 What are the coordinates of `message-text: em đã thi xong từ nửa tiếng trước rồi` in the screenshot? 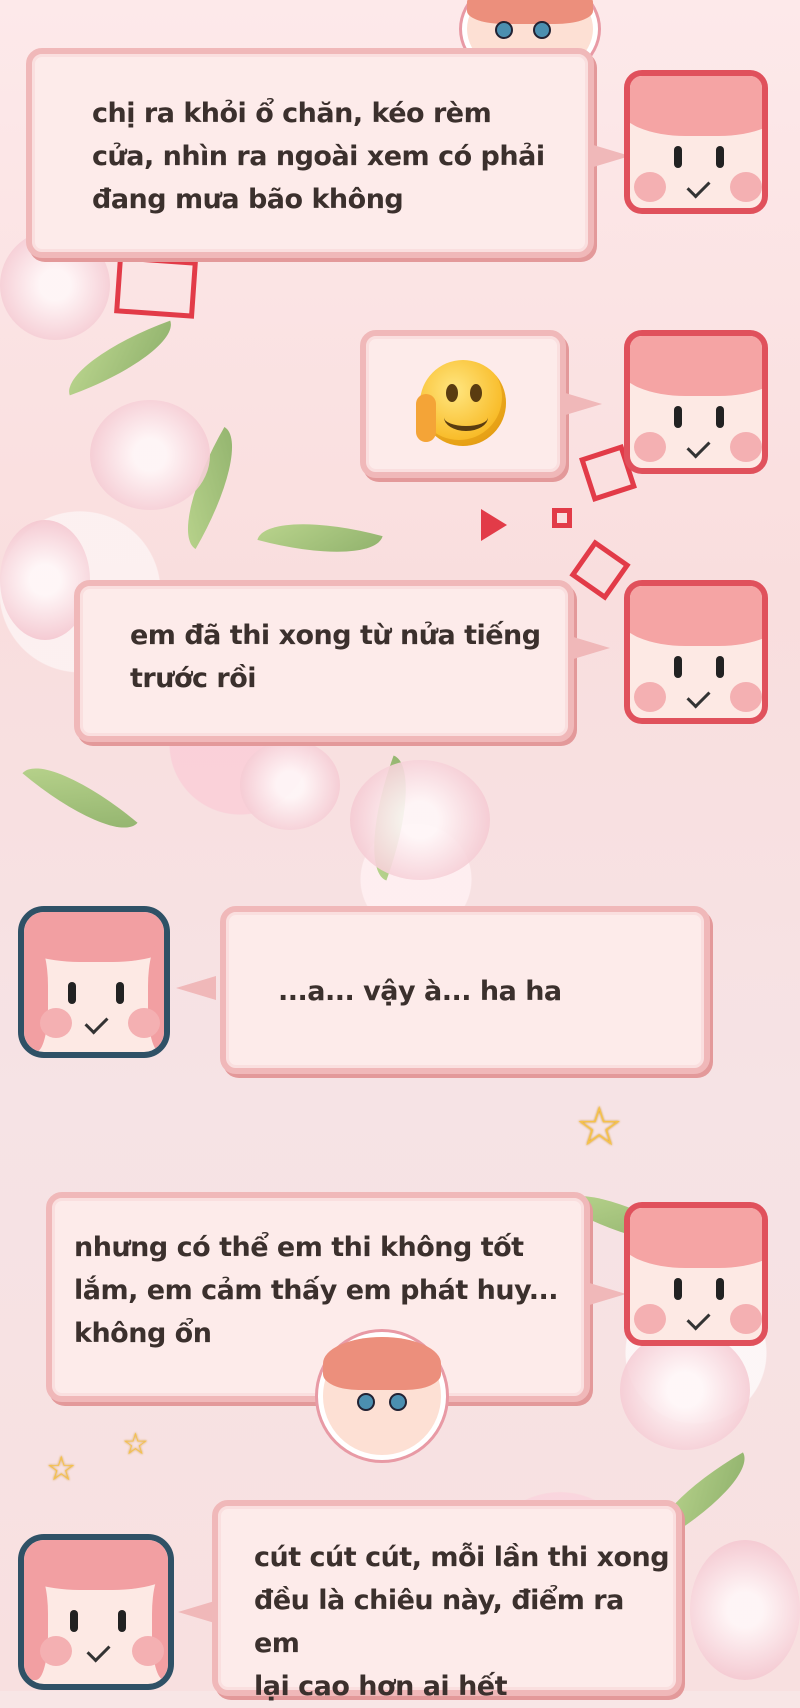 It's located at (335, 657).